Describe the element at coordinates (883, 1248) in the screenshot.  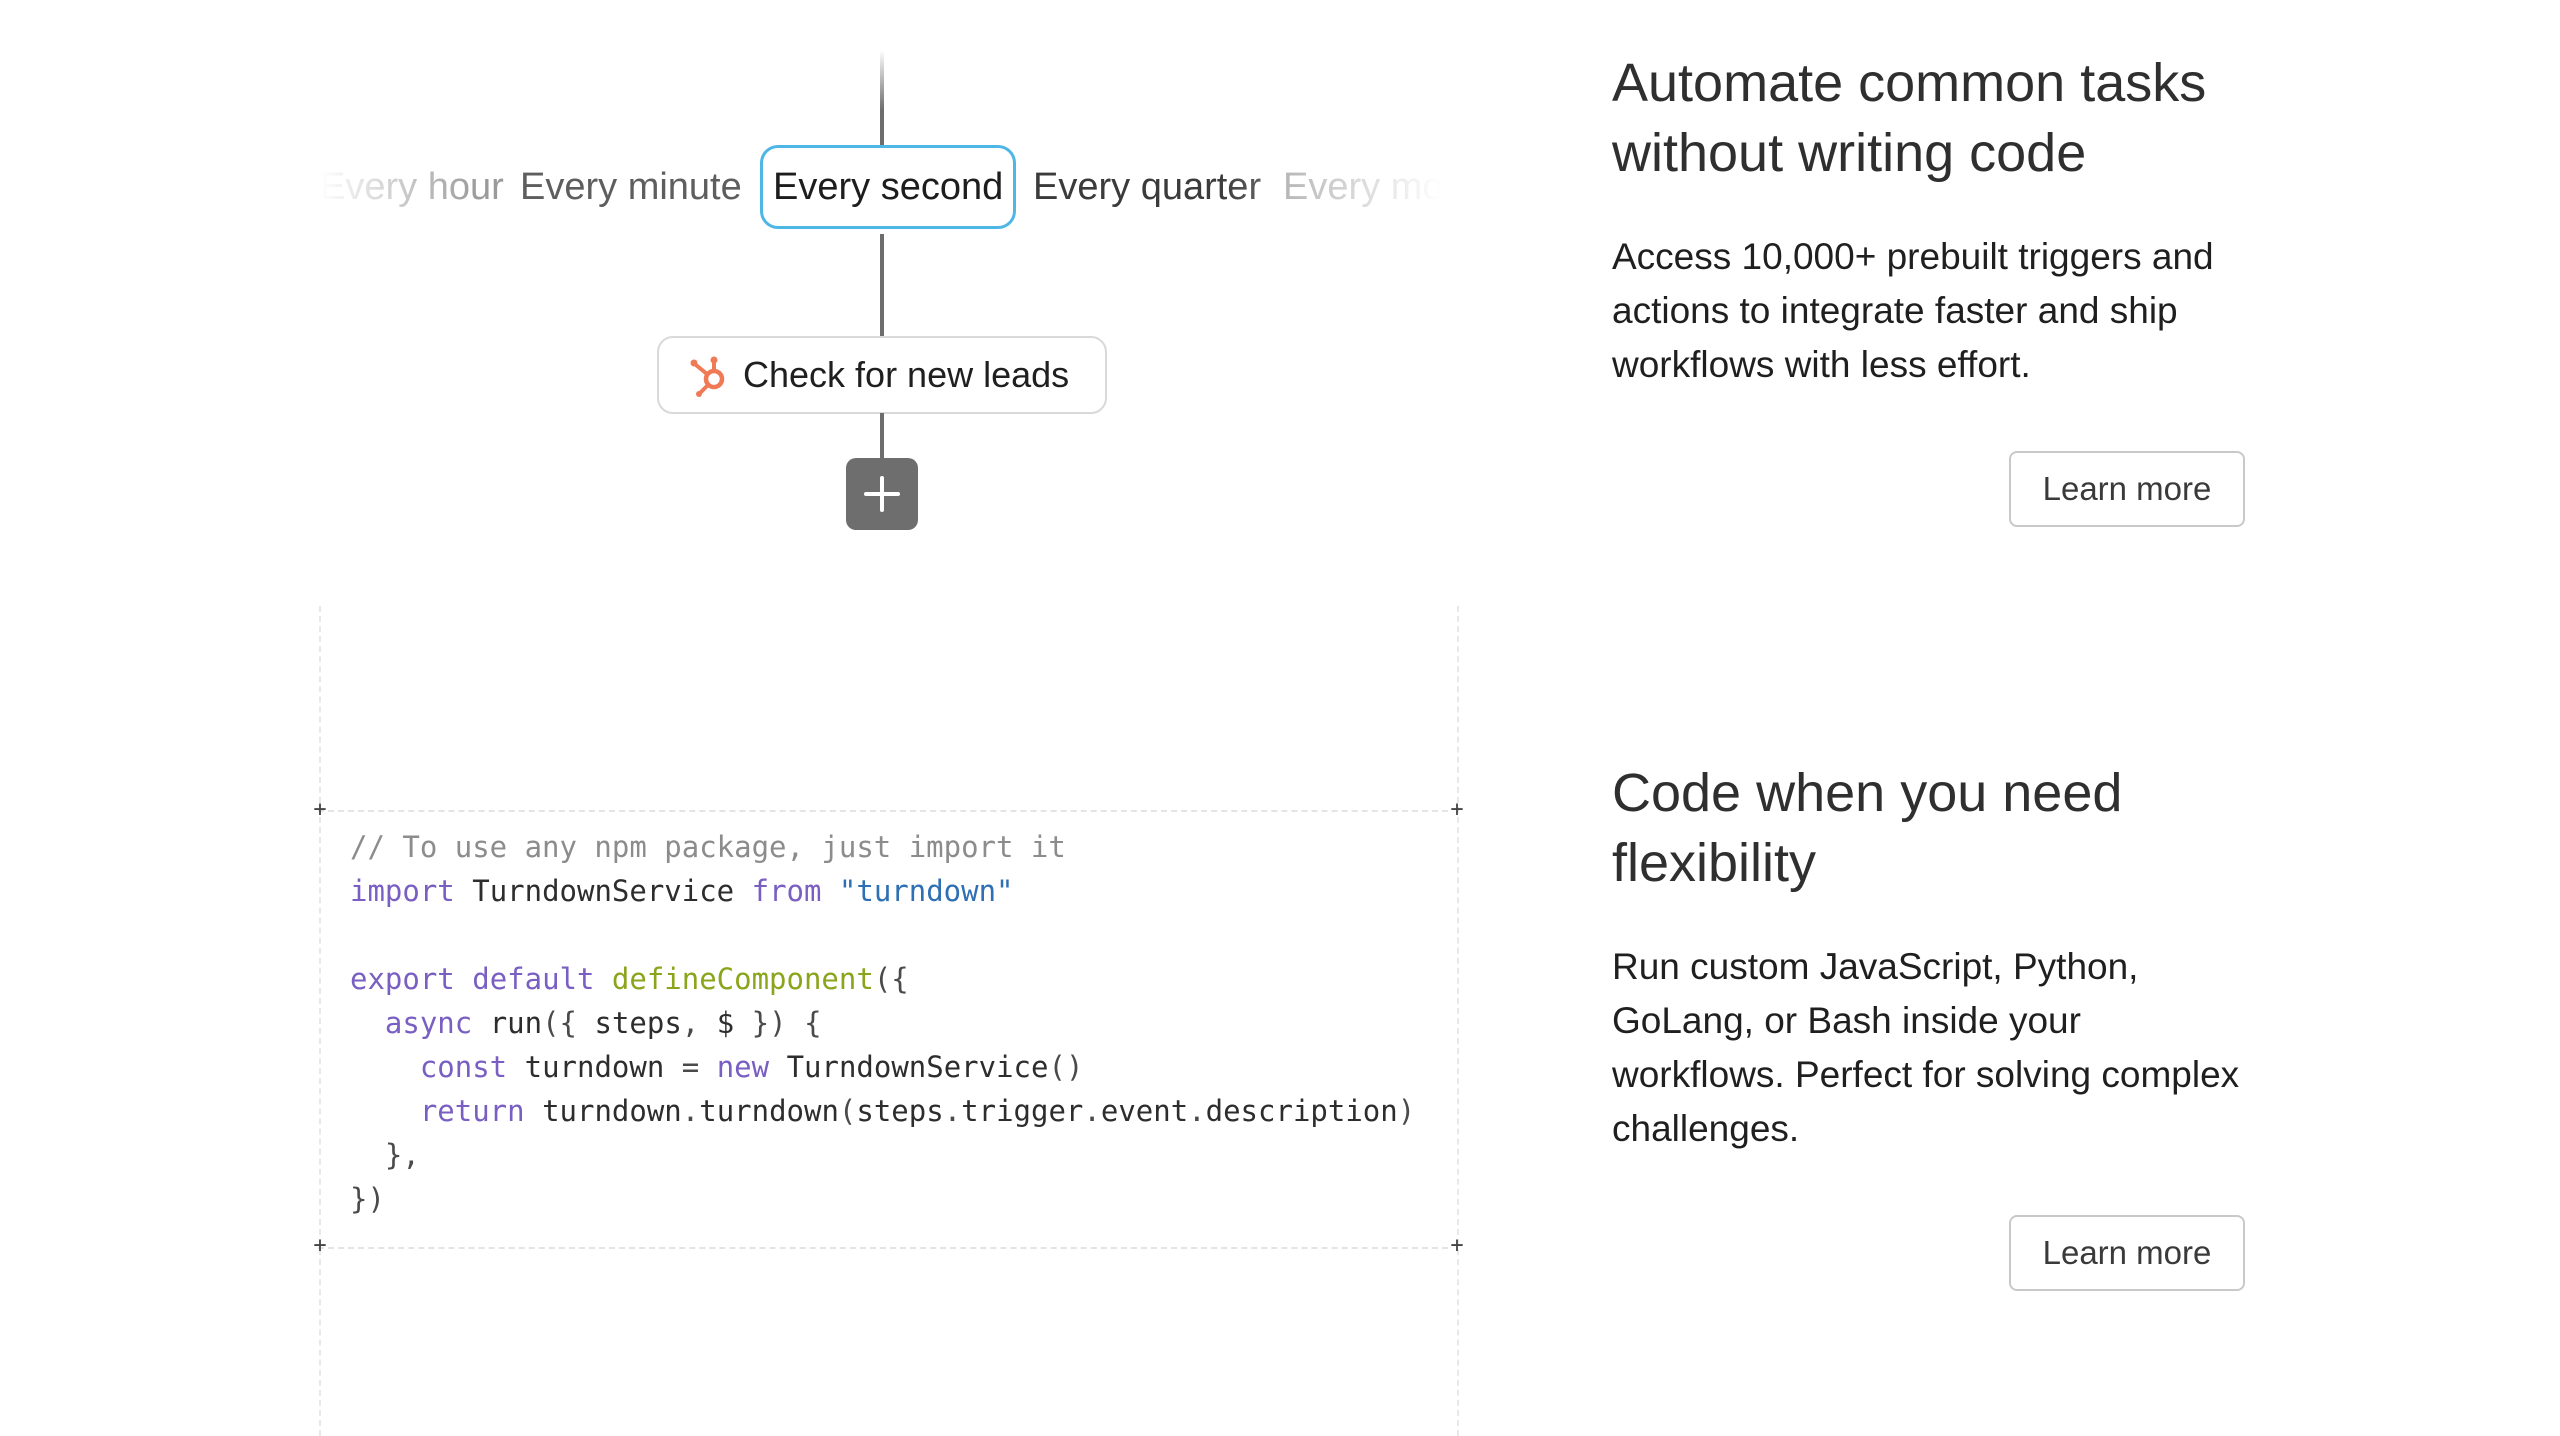
I see `code-frame-bottom-guide` at that location.